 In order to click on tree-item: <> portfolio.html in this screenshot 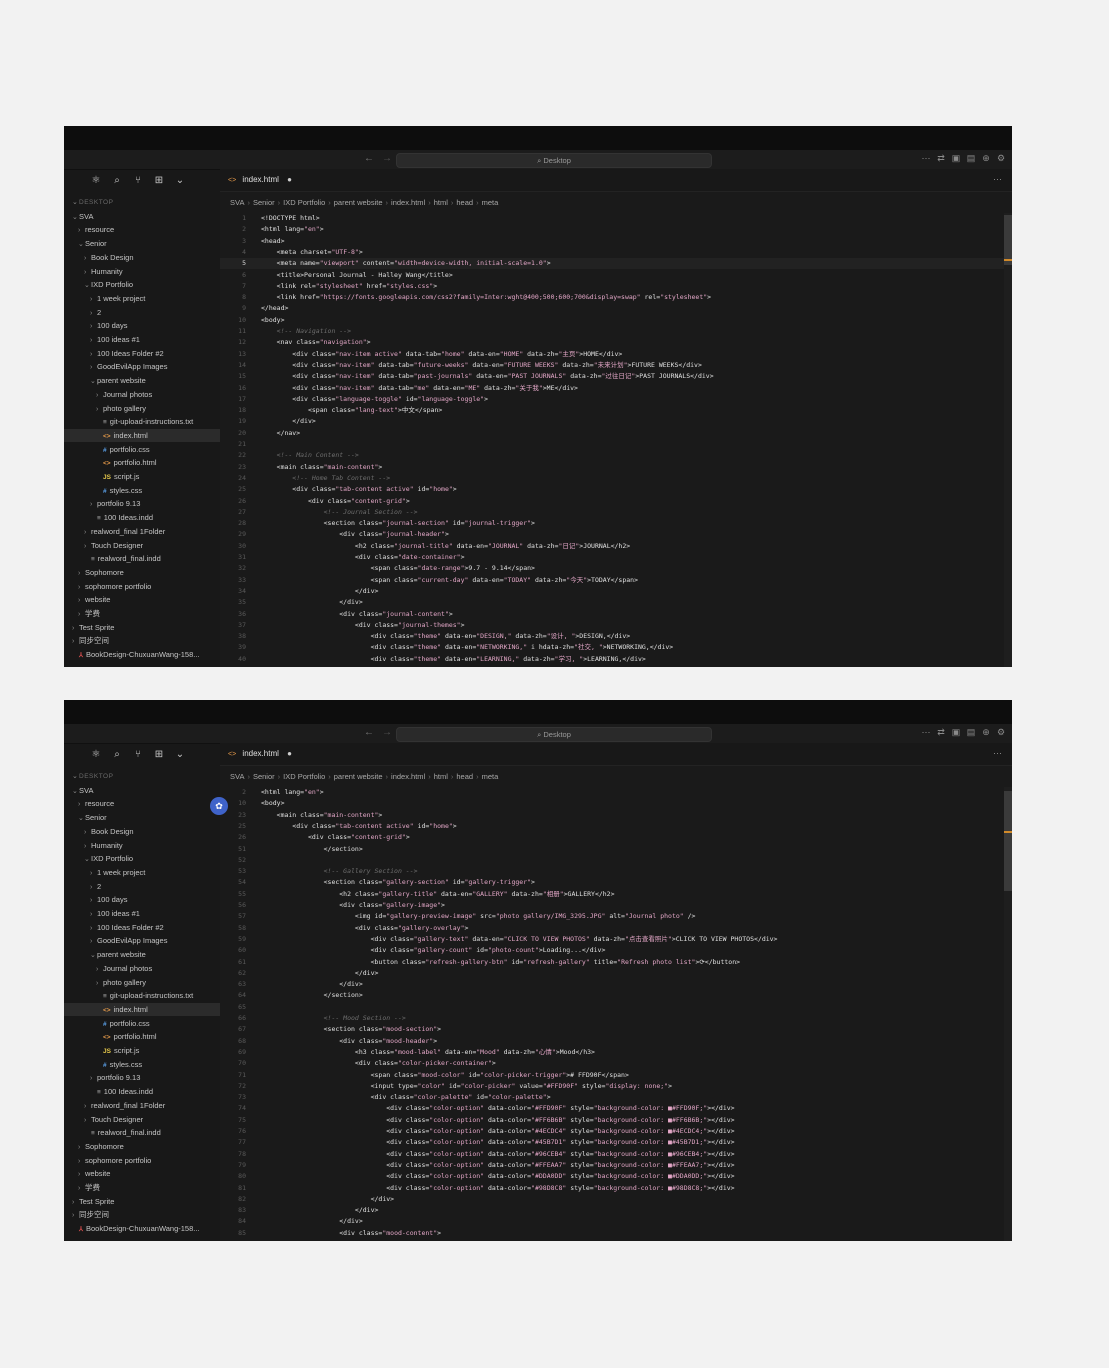, I will do `click(110, 462)`.